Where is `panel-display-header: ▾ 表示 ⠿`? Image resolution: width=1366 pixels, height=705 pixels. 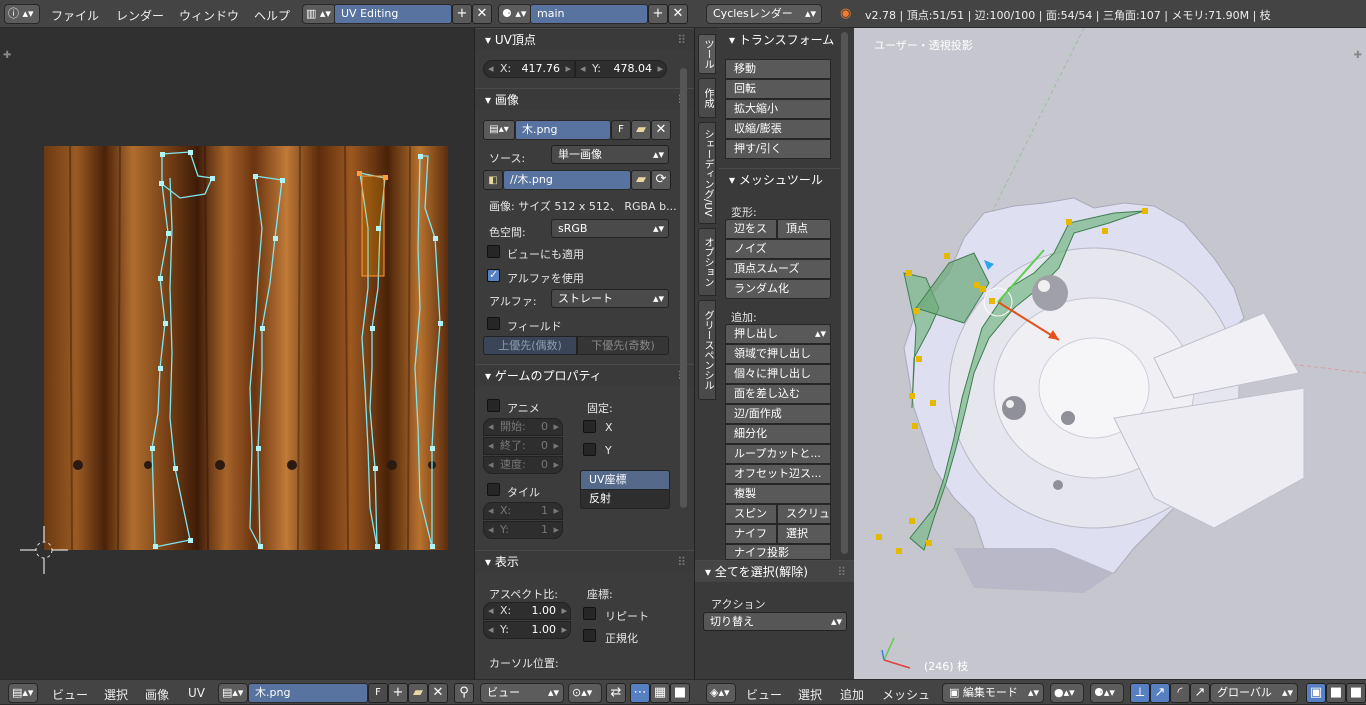
panel-display-header: ▾ 表示 ⠿ is located at coordinates (584, 561).